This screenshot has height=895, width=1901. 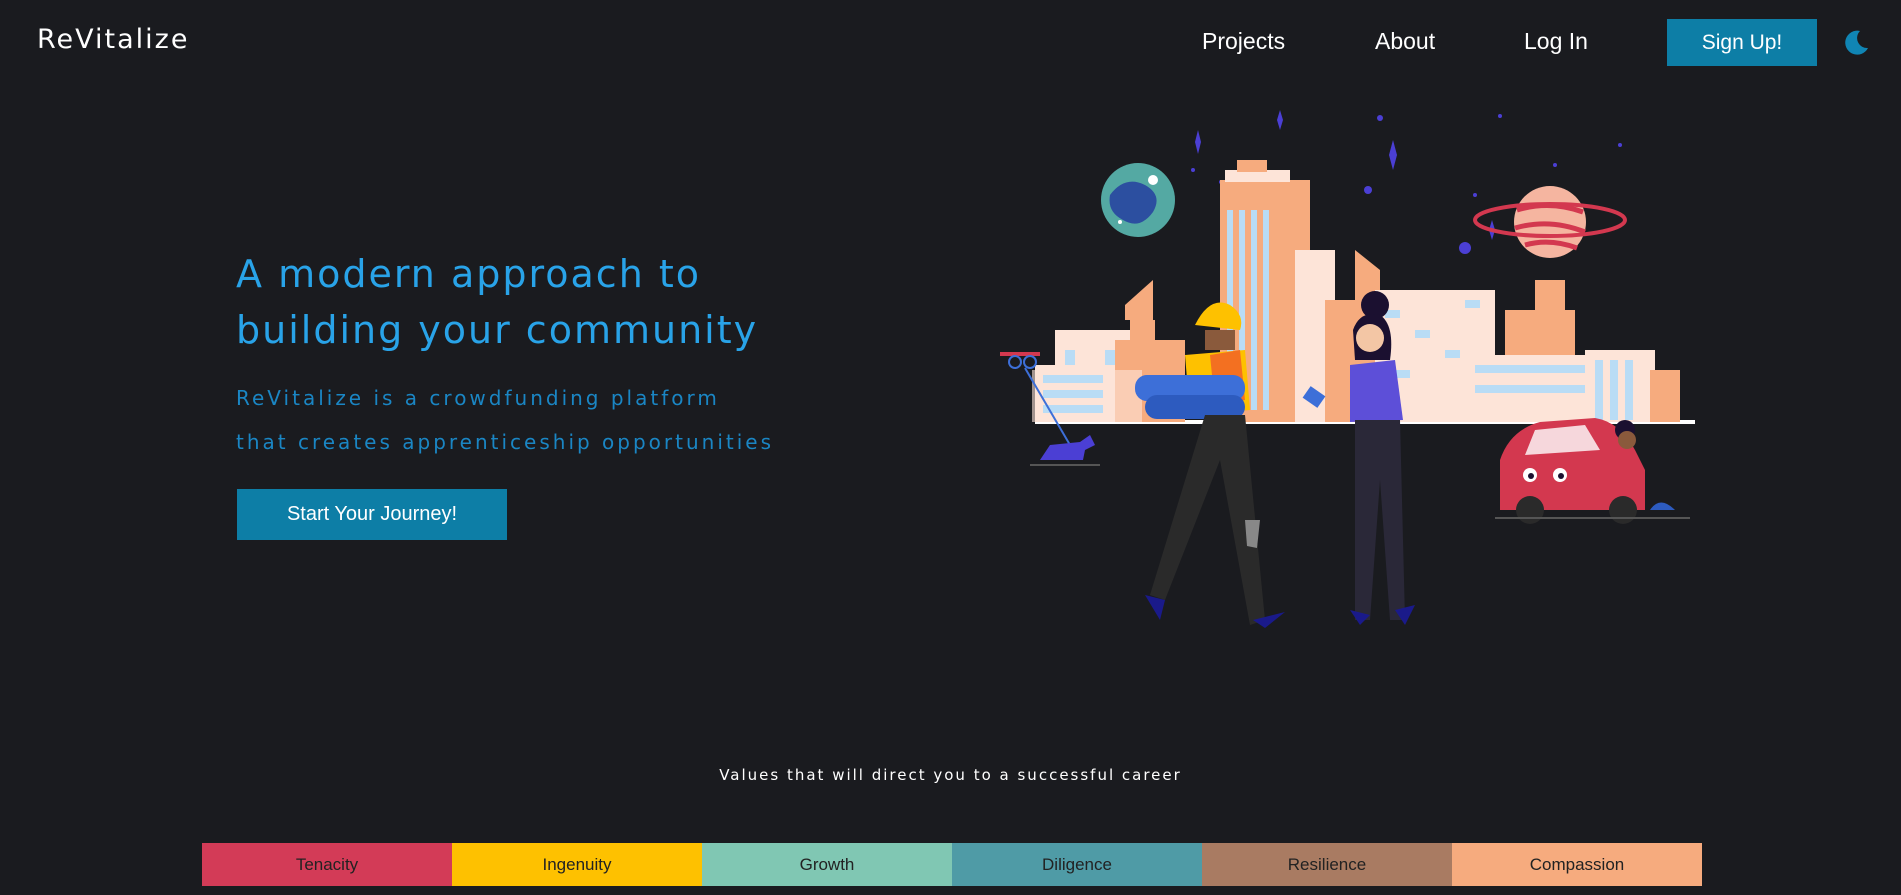 What do you see at coordinates (1077, 864) in the screenshot?
I see `value-diligence: Diligence` at bounding box center [1077, 864].